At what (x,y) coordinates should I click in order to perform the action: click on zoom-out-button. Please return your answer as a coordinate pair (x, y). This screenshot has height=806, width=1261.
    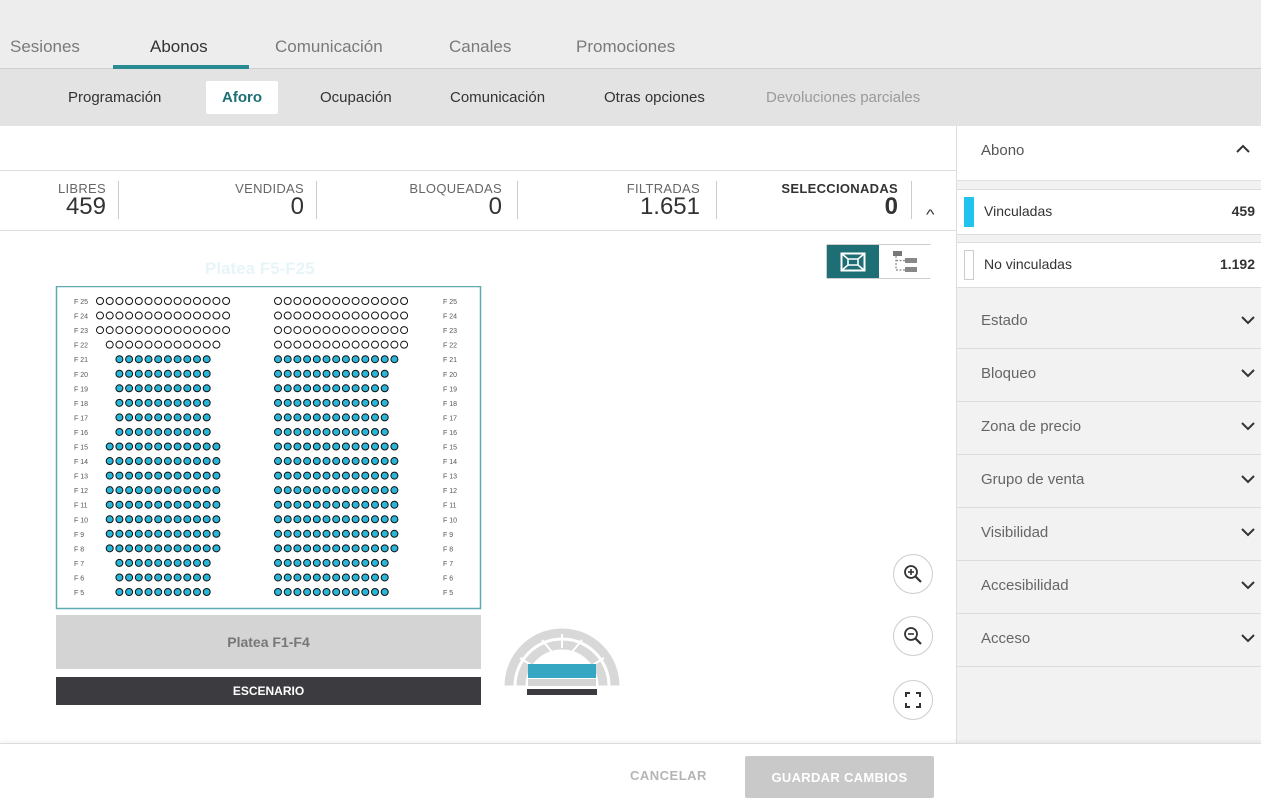
    Looking at the image, I should click on (913, 636).